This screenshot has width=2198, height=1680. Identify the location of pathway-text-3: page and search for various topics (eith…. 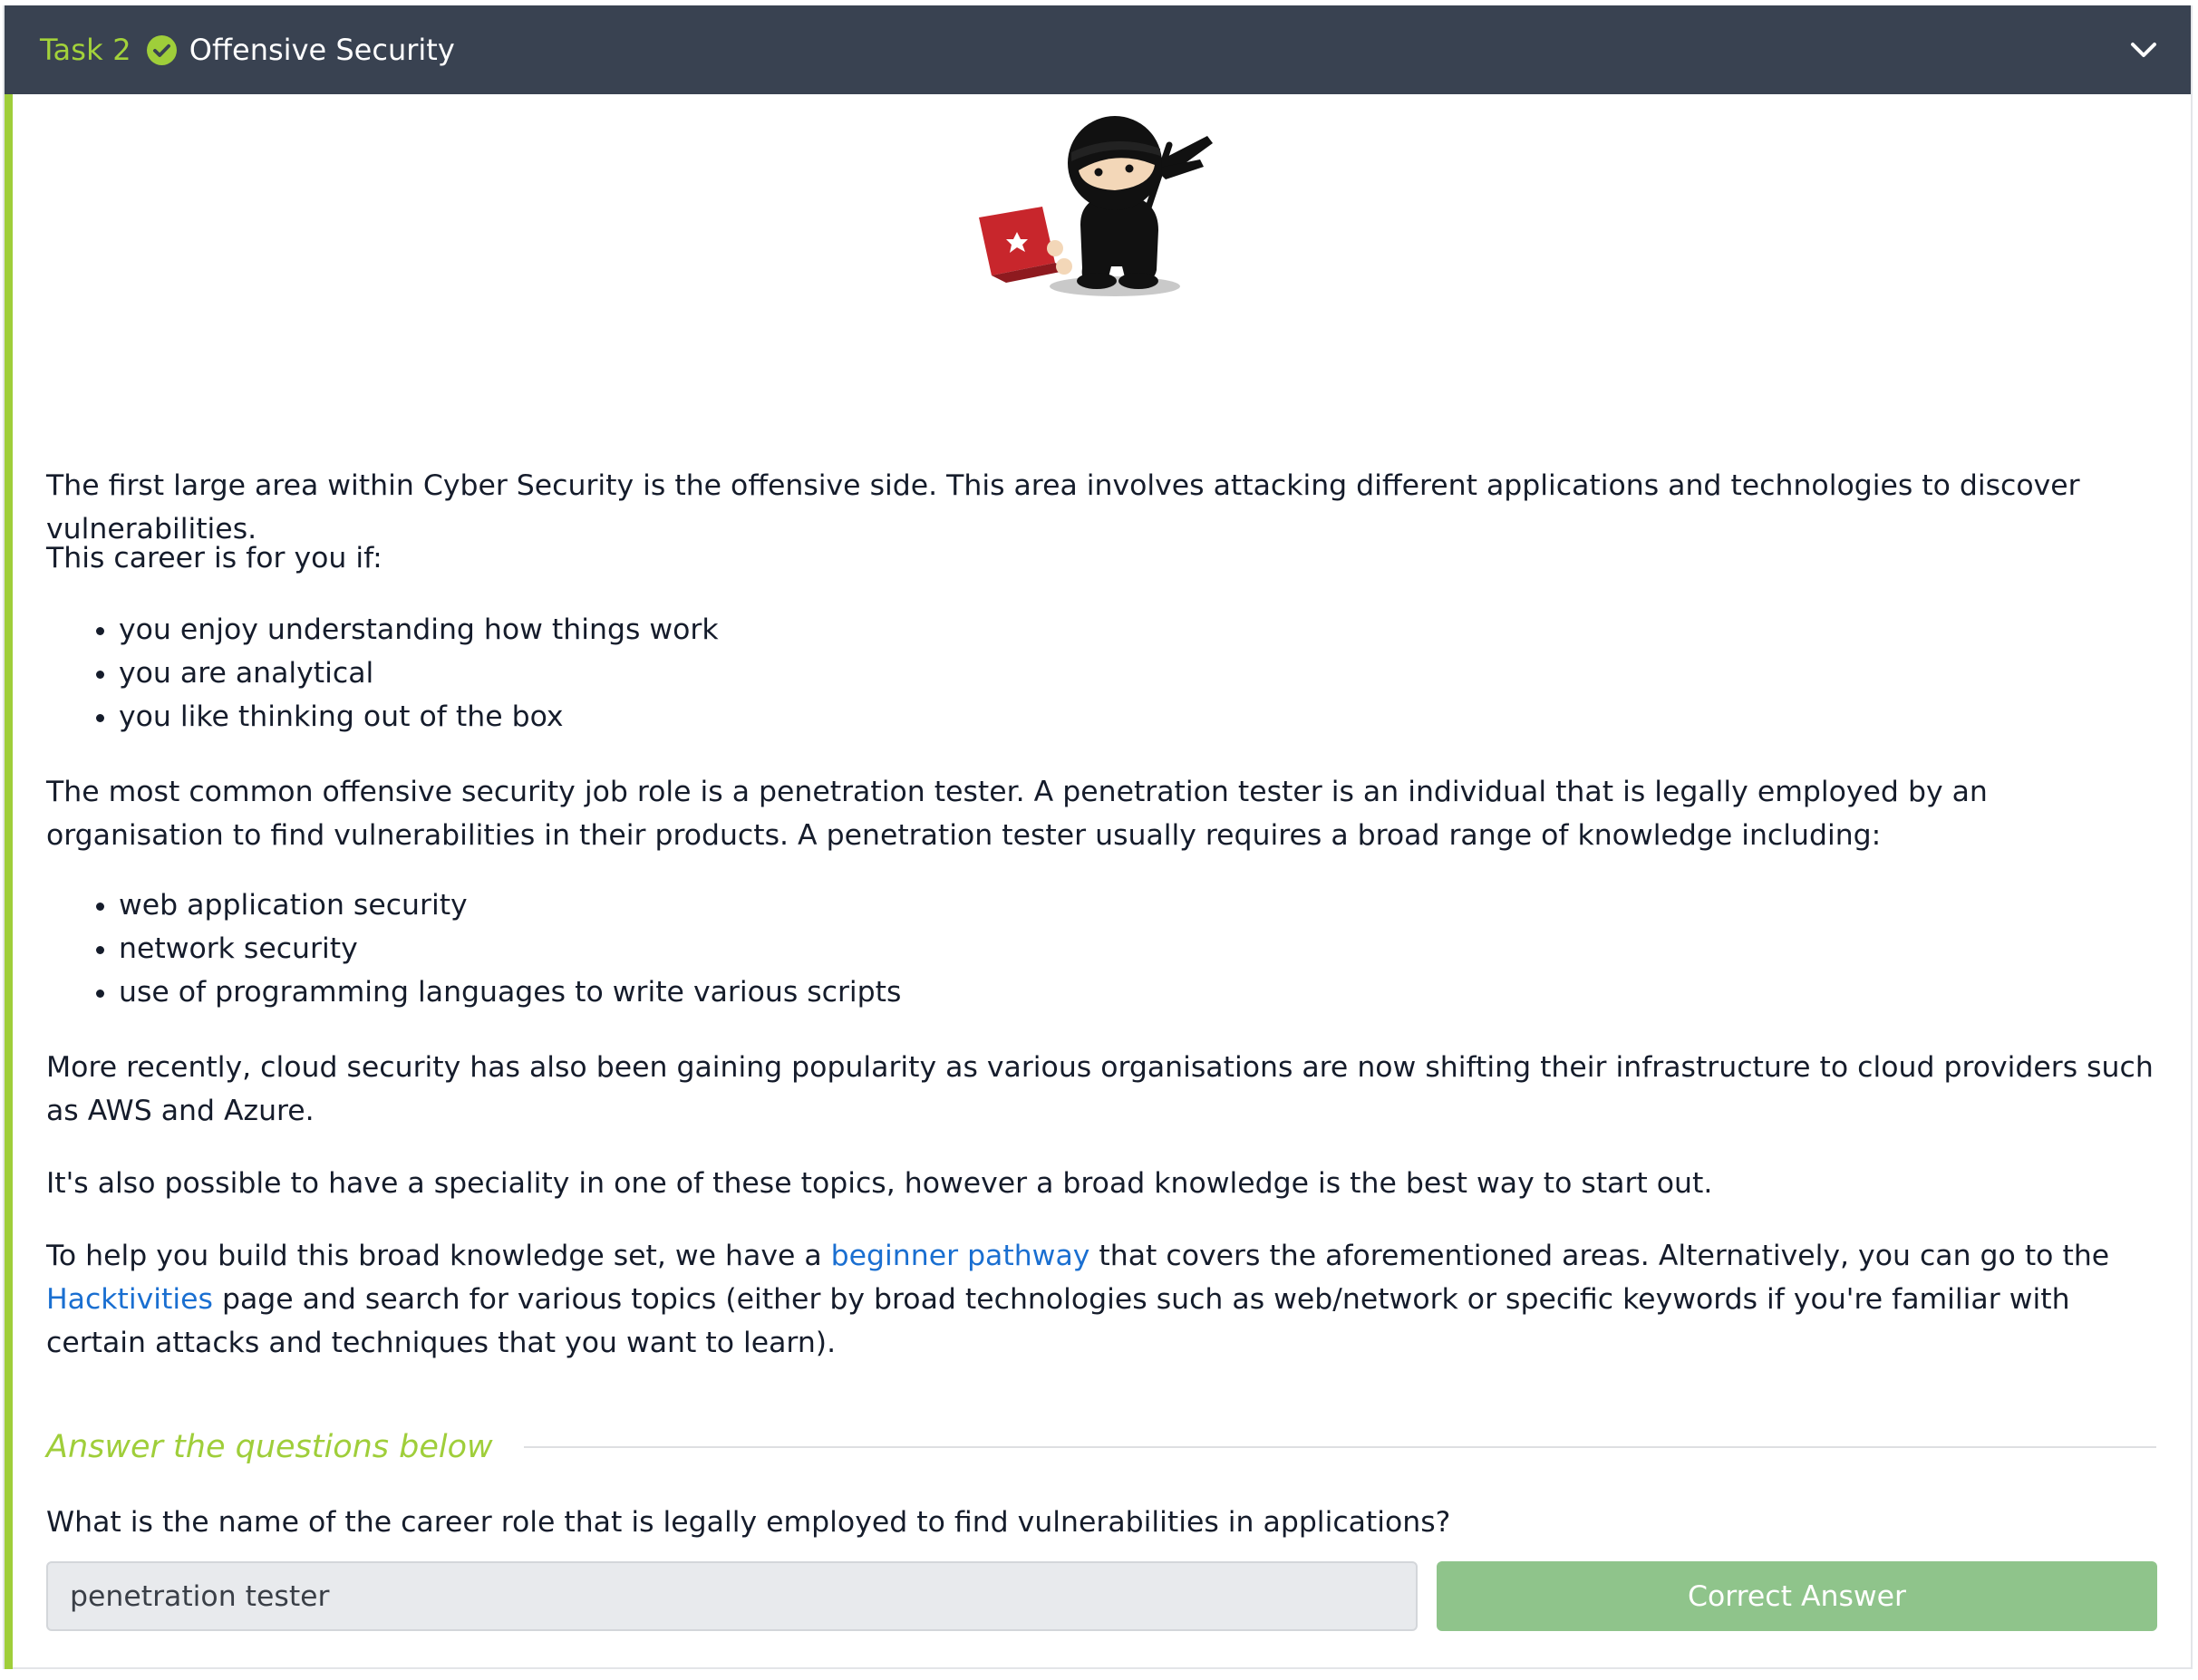
(1058, 1321).